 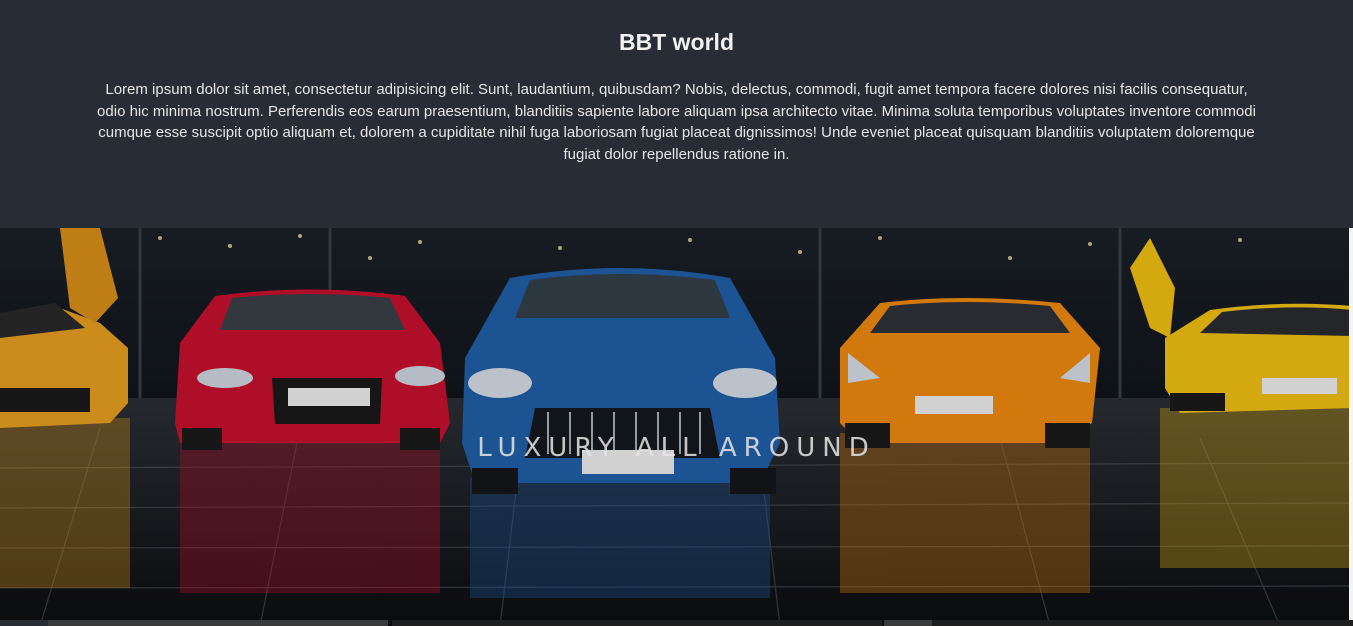 I want to click on hero-caption: LUXURY ALL AROUND, so click(x=676, y=448).